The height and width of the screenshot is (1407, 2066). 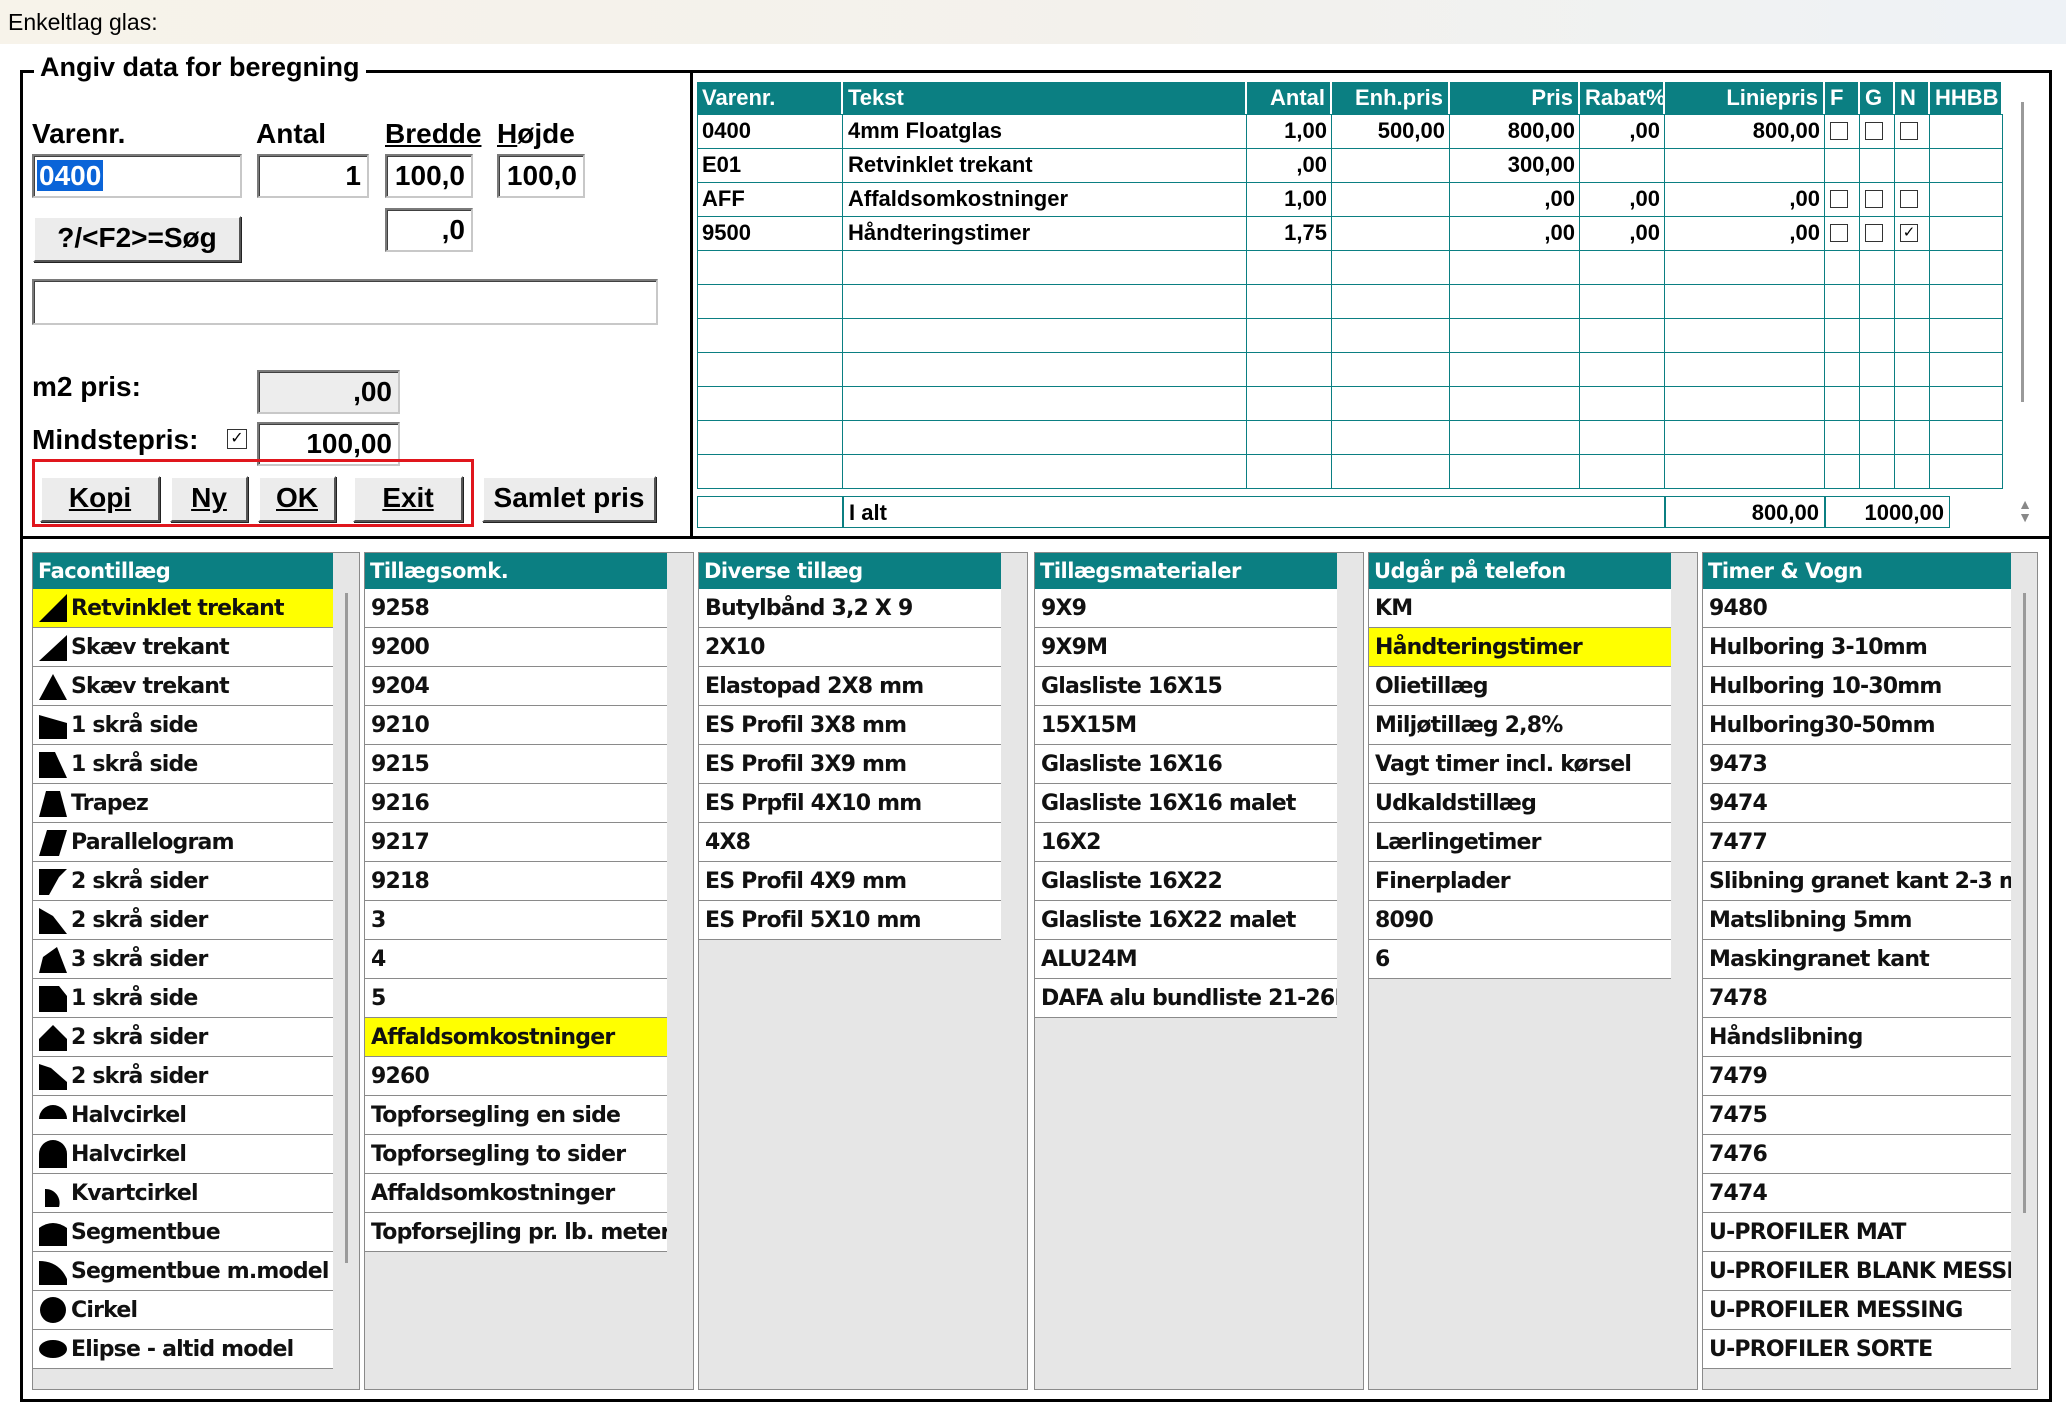 What do you see at coordinates (1520, 608) in the screenshot?
I see `list-item: KM` at bounding box center [1520, 608].